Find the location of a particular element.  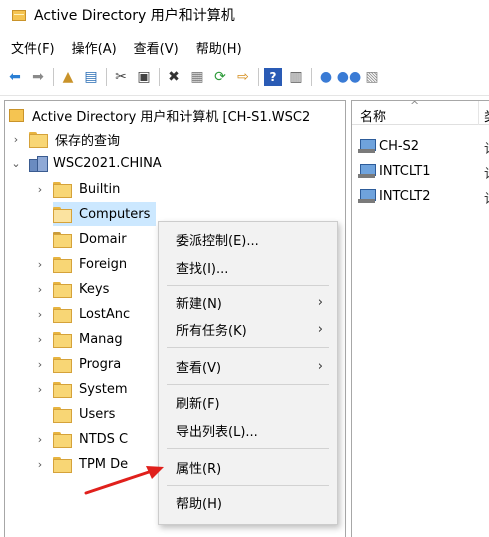

new-ou-icon: ▧ is located at coordinates (372, 77).